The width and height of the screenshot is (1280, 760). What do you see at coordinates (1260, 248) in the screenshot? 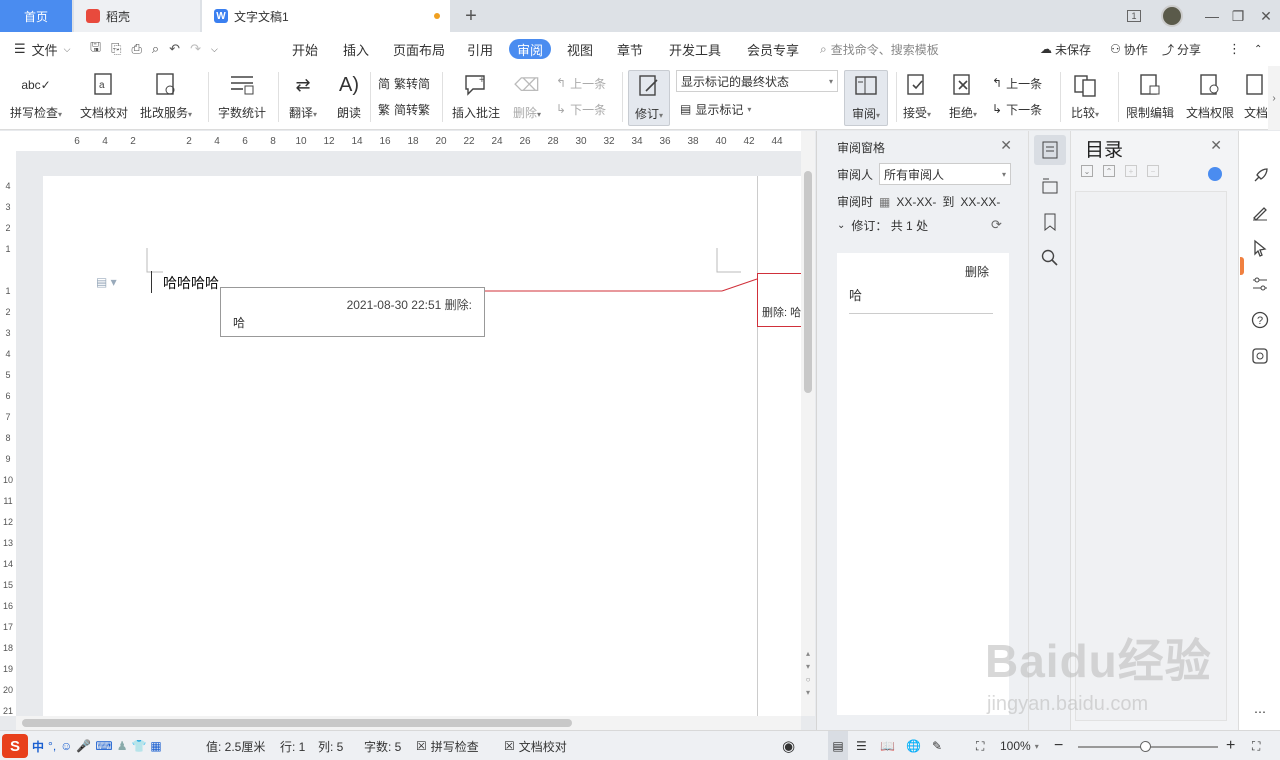
I see `cursor-icon` at bounding box center [1260, 248].